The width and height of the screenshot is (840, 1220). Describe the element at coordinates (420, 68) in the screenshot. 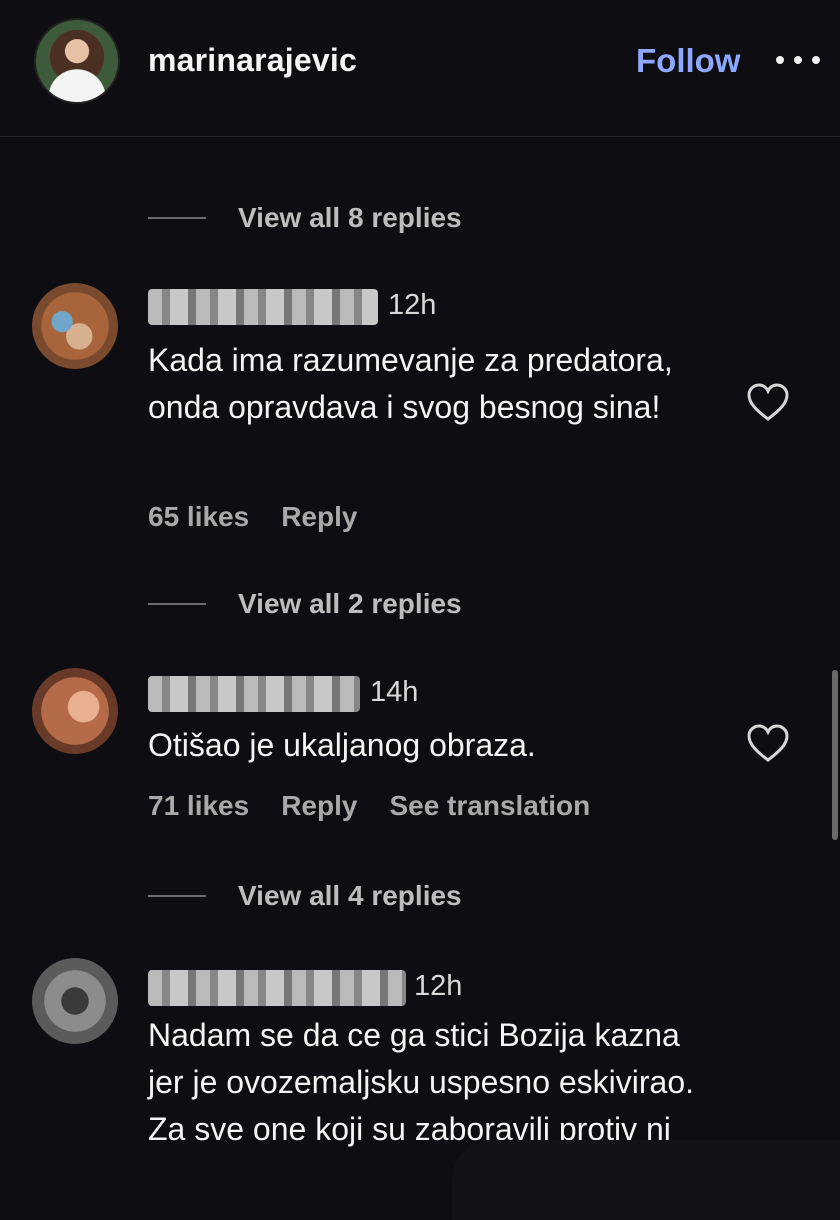

I see `post-header: marinarajevic Follow` at that location.